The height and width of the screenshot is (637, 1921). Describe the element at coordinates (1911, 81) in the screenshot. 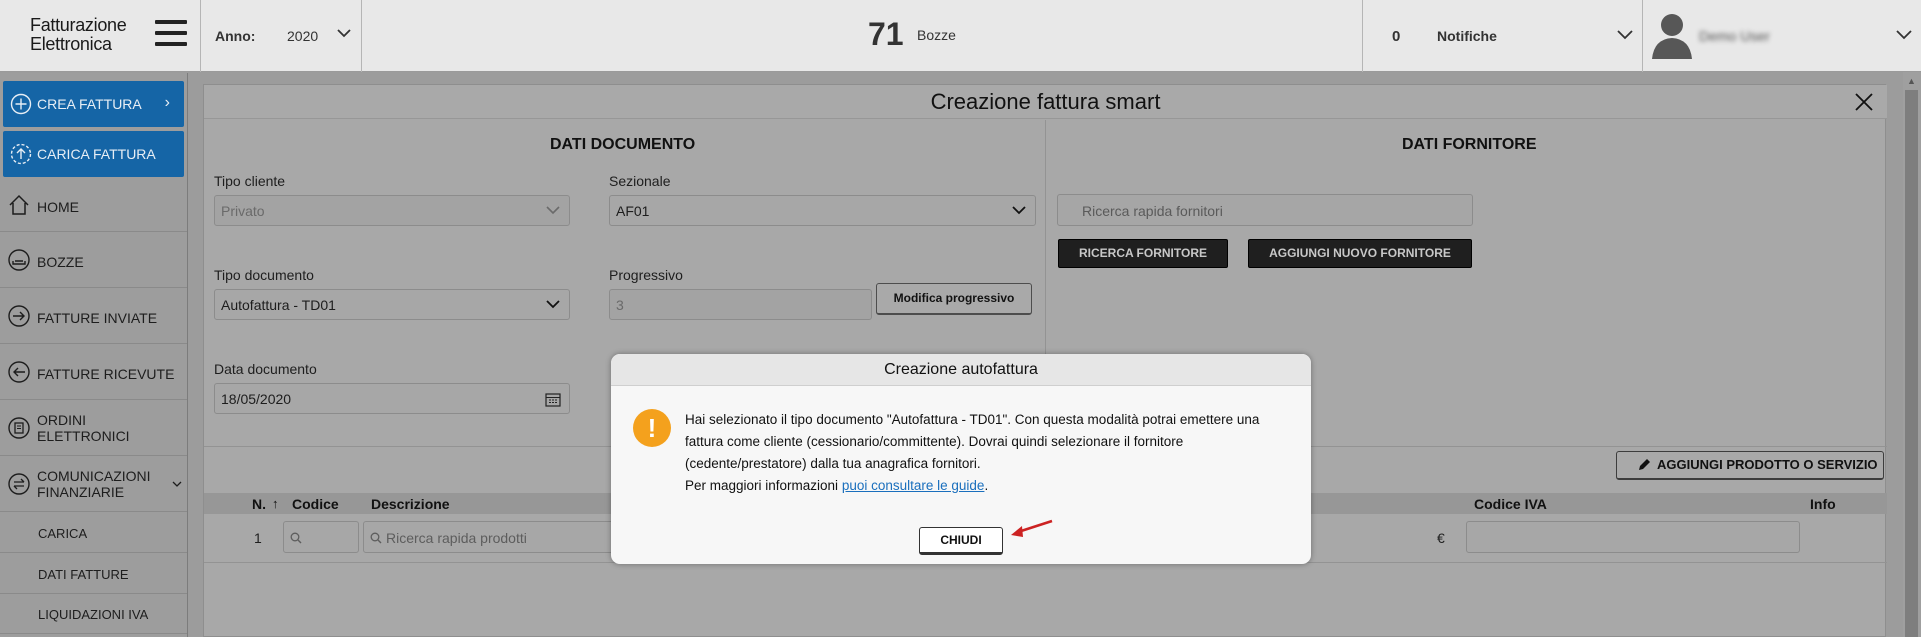

I see `scroll-up-icon: ▲` at that location.